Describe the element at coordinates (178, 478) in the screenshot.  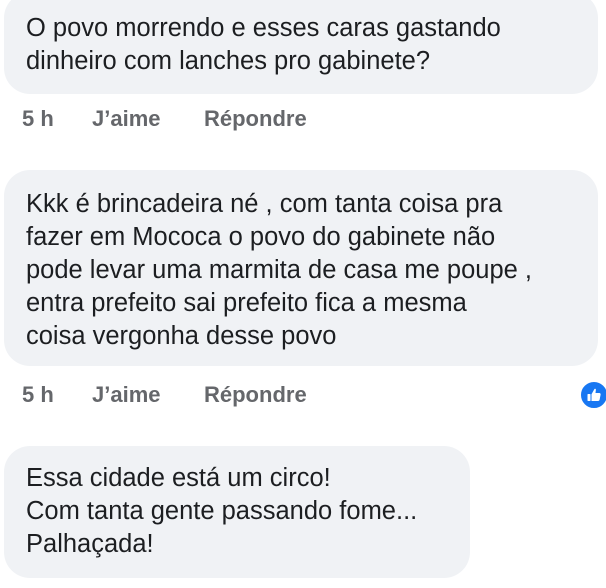
I see `comment-text-line: Essa cidade está um circo!` at that location.